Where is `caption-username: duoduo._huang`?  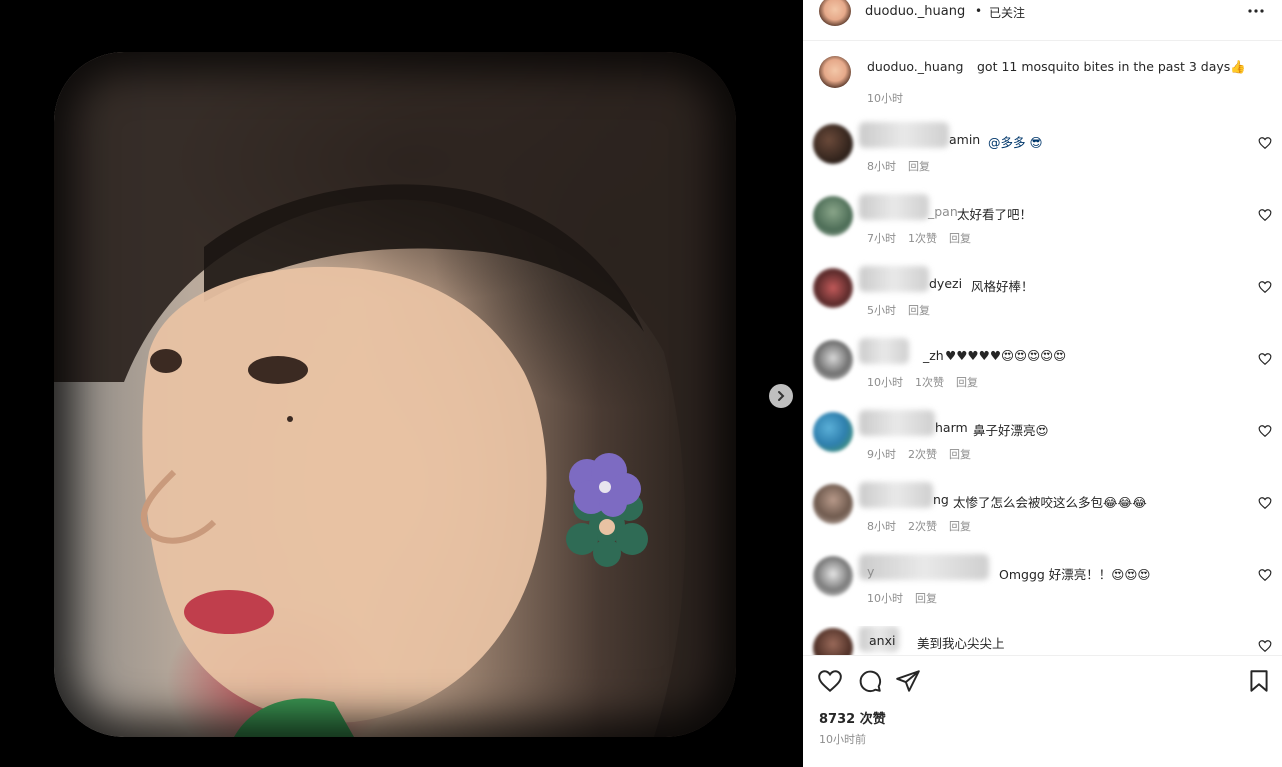 caption-username: duoduo._huang is located at coordinates (915, 66).